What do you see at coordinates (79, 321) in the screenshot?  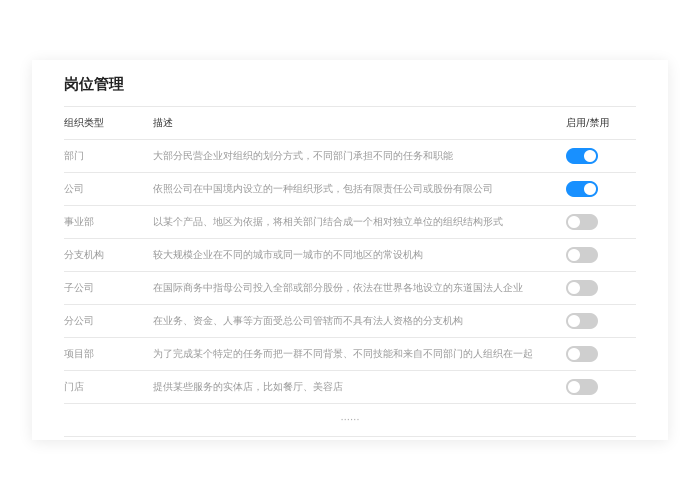 I see `table-cell-text: 分公司` at bounding box center [79, 321].